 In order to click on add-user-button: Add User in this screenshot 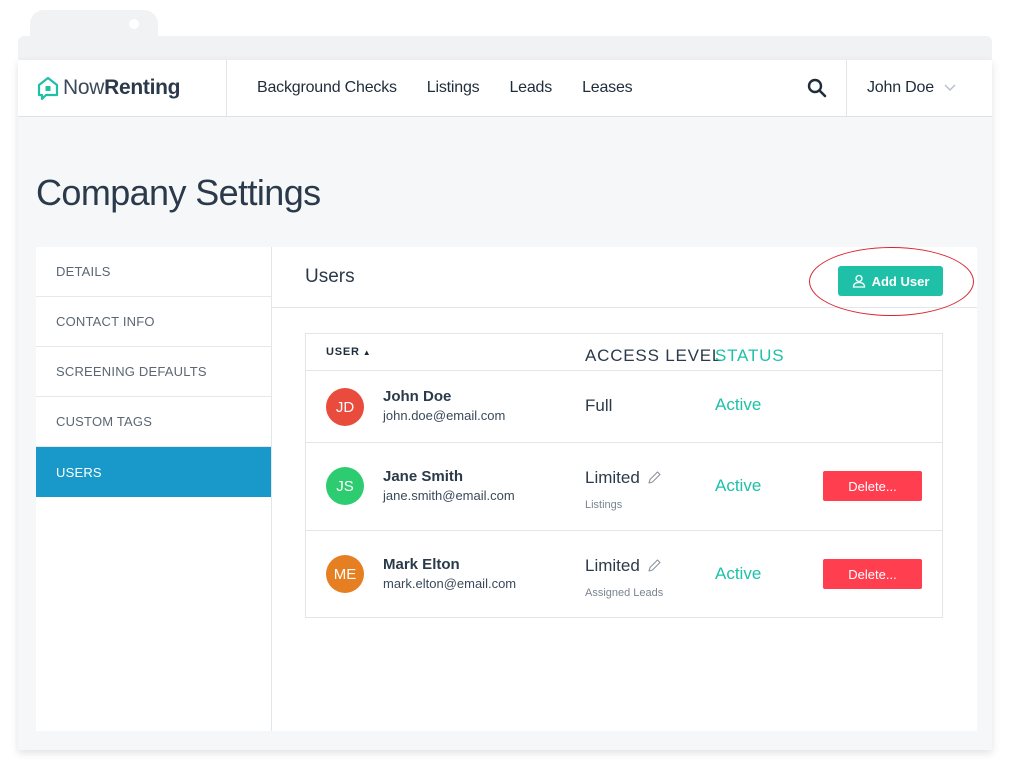, I will do `click(890, 281)`.